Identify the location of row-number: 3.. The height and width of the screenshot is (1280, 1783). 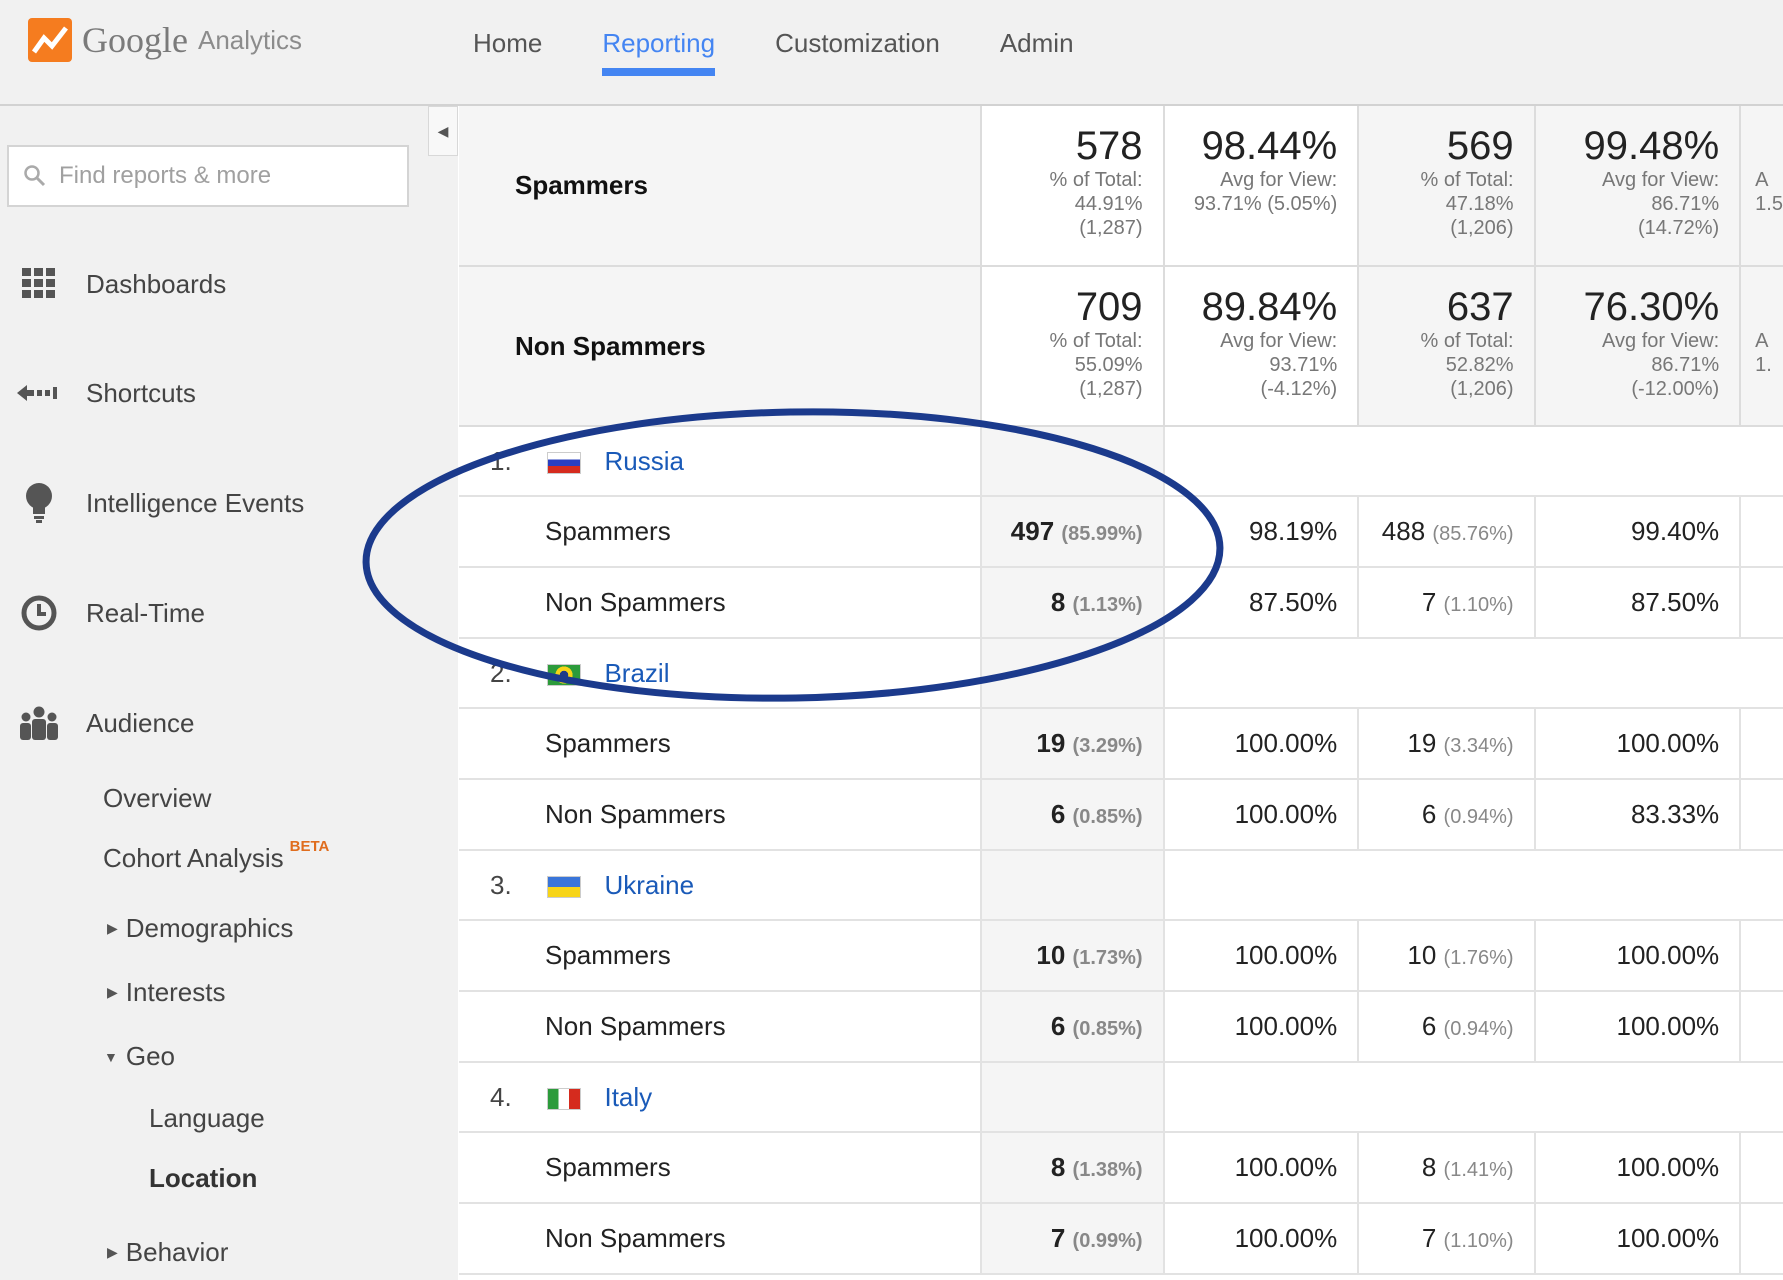
(501, 884).